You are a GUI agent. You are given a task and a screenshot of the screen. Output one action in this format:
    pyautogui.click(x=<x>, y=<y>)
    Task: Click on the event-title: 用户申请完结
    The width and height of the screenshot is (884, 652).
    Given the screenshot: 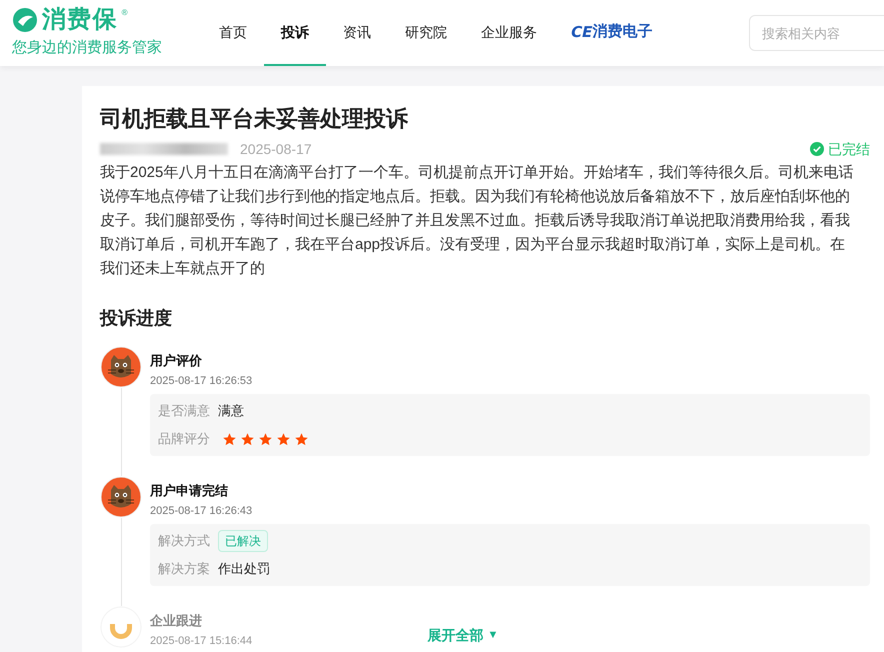 What is the action you would take?
    pyautogui.click(x=189, y=491)
    